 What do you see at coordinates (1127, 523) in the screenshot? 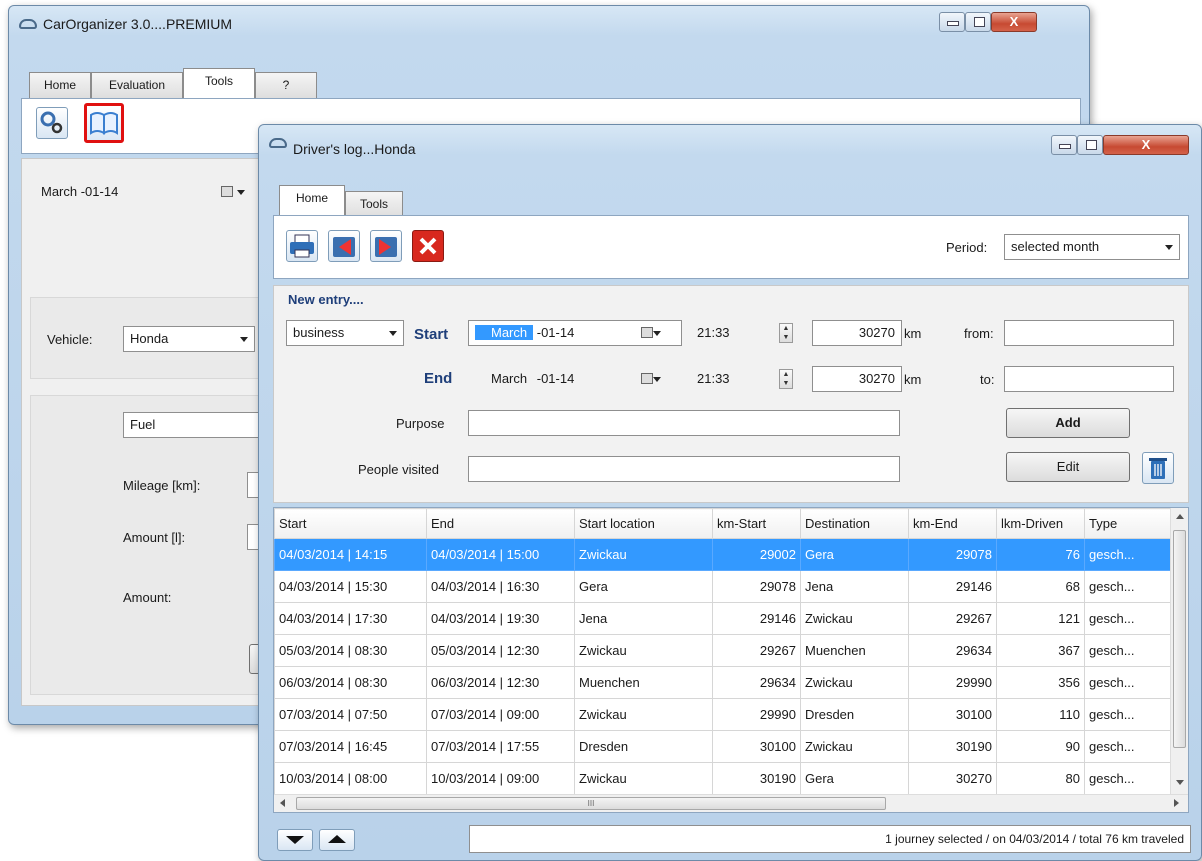
I see `col-type: Type` at bounding box center [1127, 523].